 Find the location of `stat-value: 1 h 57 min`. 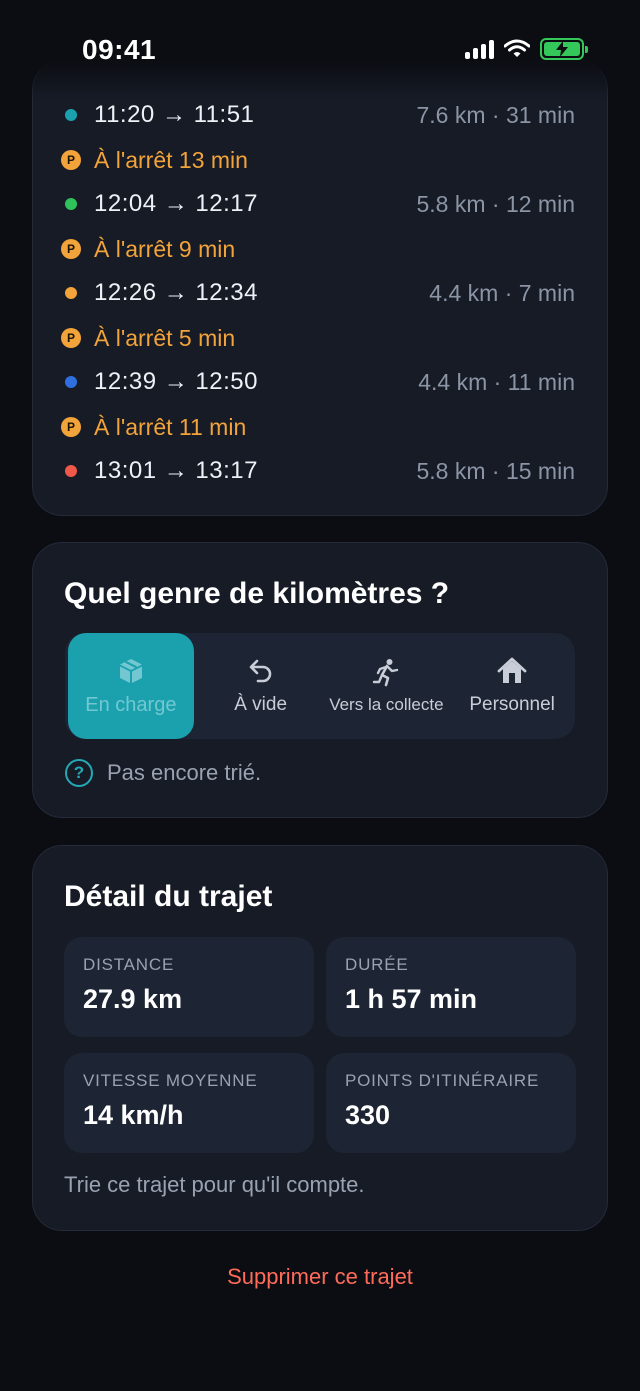

stat-value: 1 h 57 min is located at coordinates (411, 999).